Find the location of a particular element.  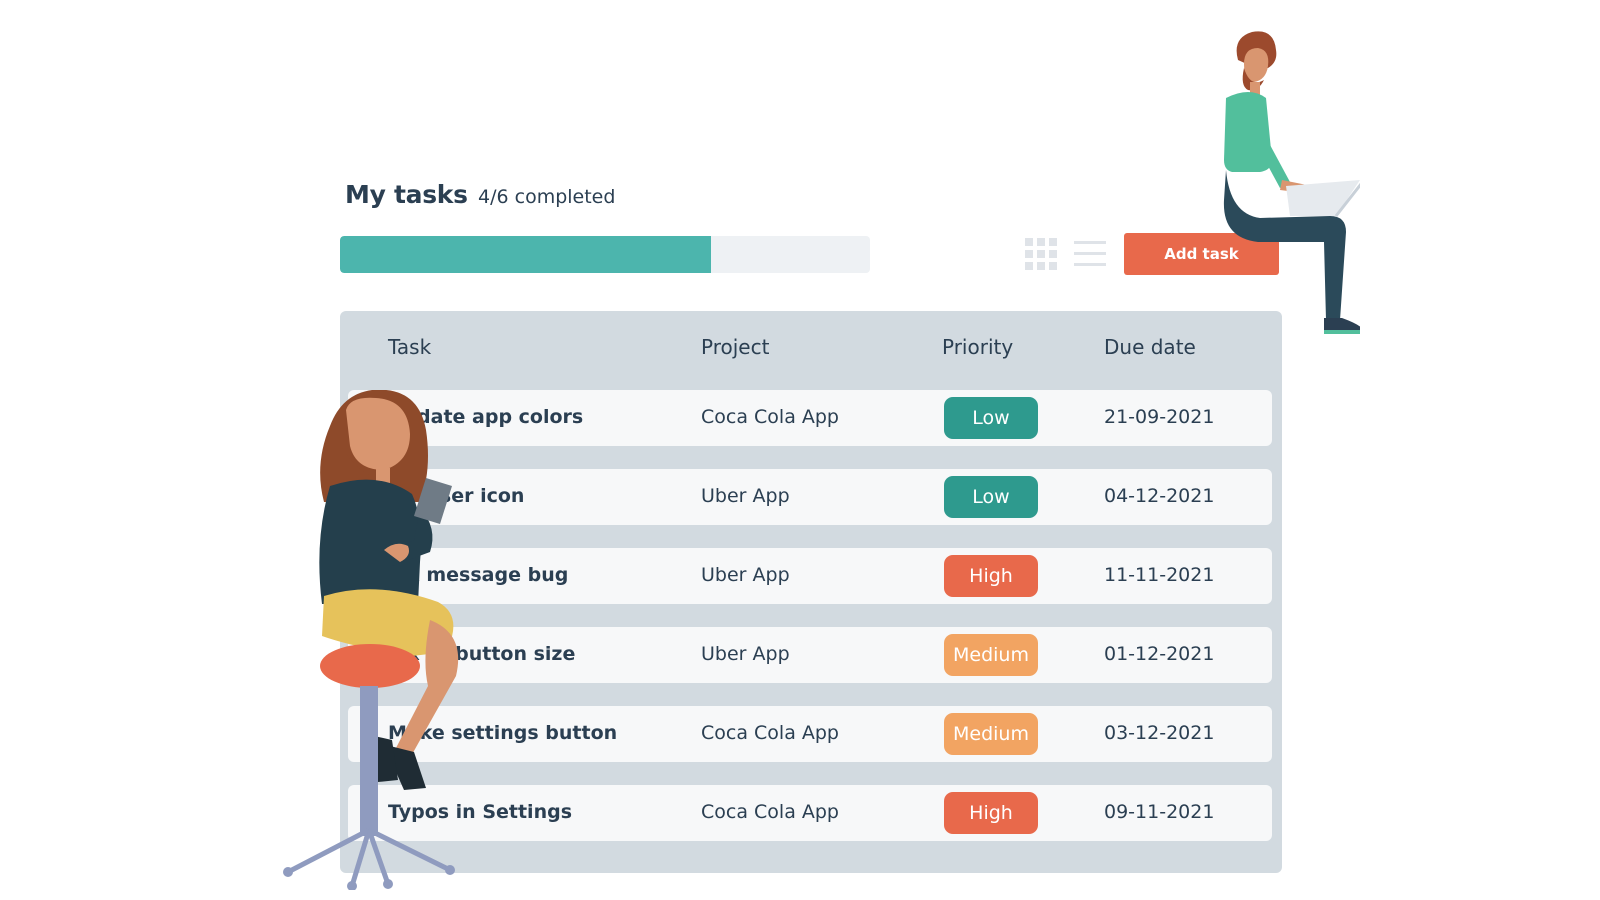

list-view-icon is located at coordinates (1090, 253).